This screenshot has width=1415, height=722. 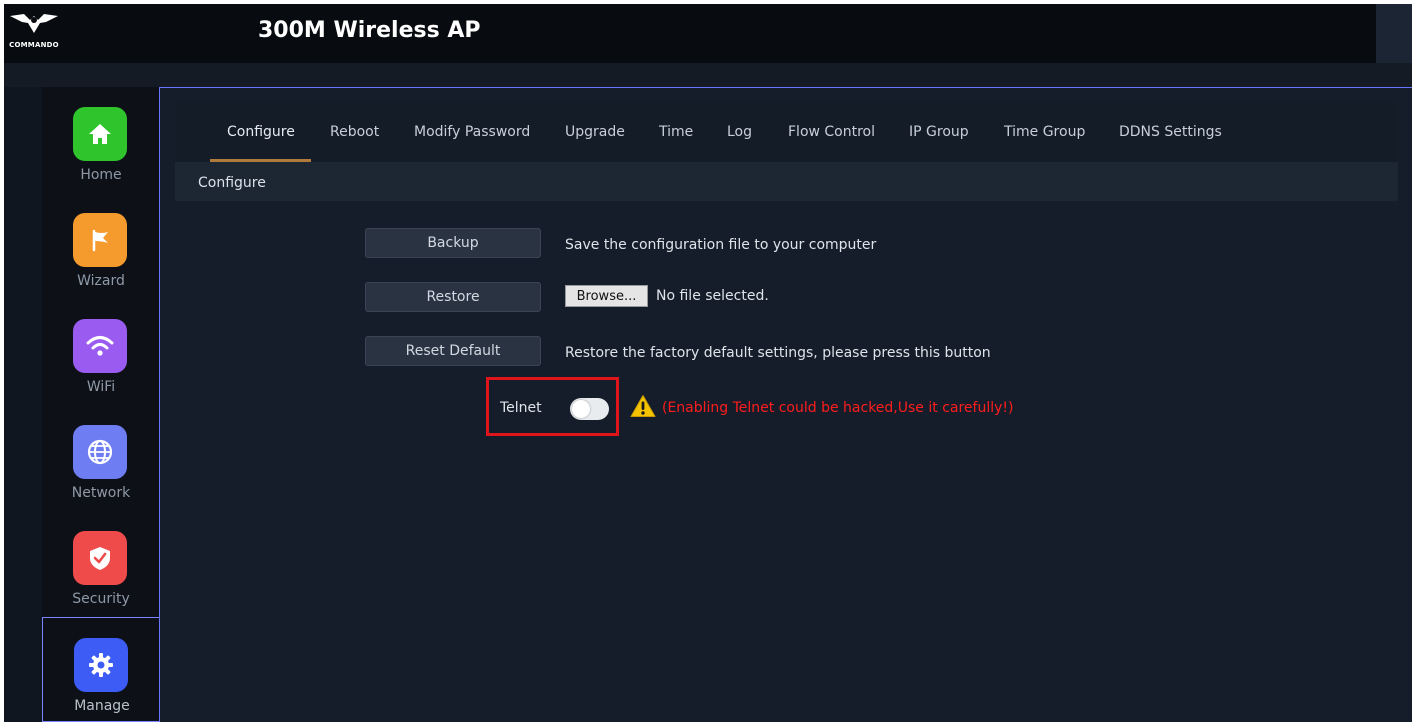 I want to click on tab-time-group: Time Group, so click(x=1044, y=132).